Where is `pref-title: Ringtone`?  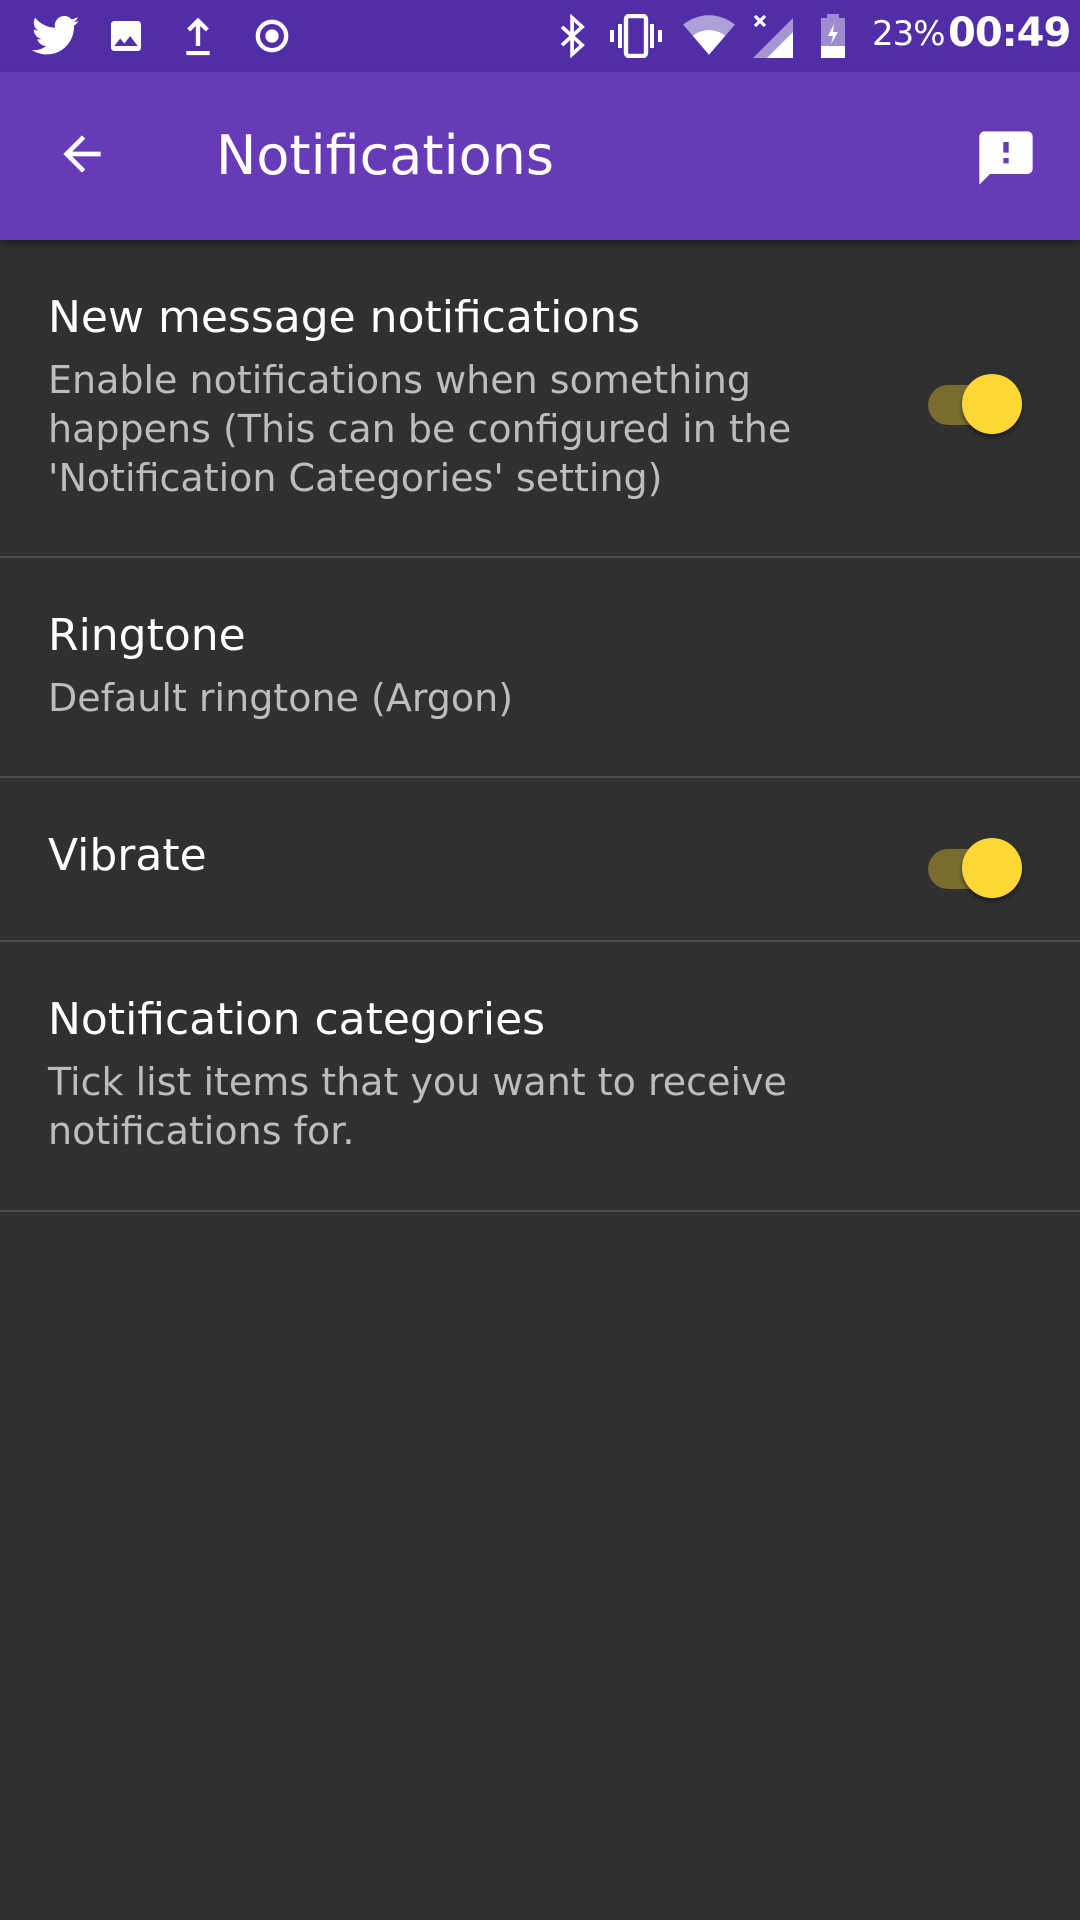
pref-title: Ringtone is located at coordinates (147, 635).